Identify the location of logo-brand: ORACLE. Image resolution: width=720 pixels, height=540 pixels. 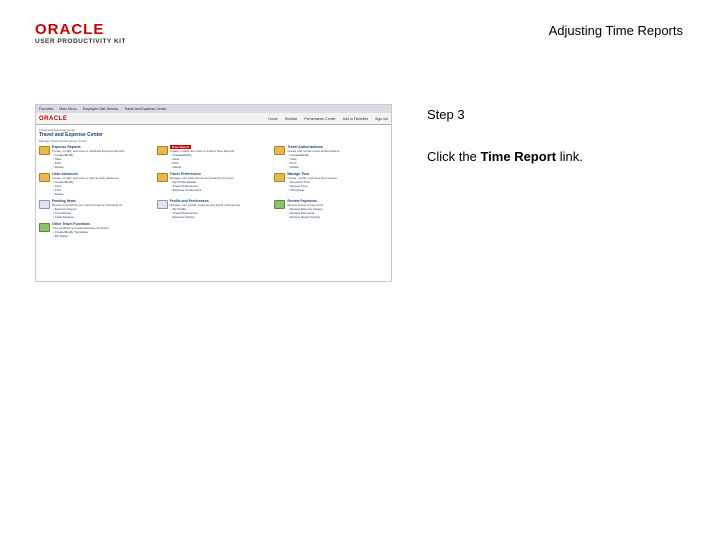
(70, 29).